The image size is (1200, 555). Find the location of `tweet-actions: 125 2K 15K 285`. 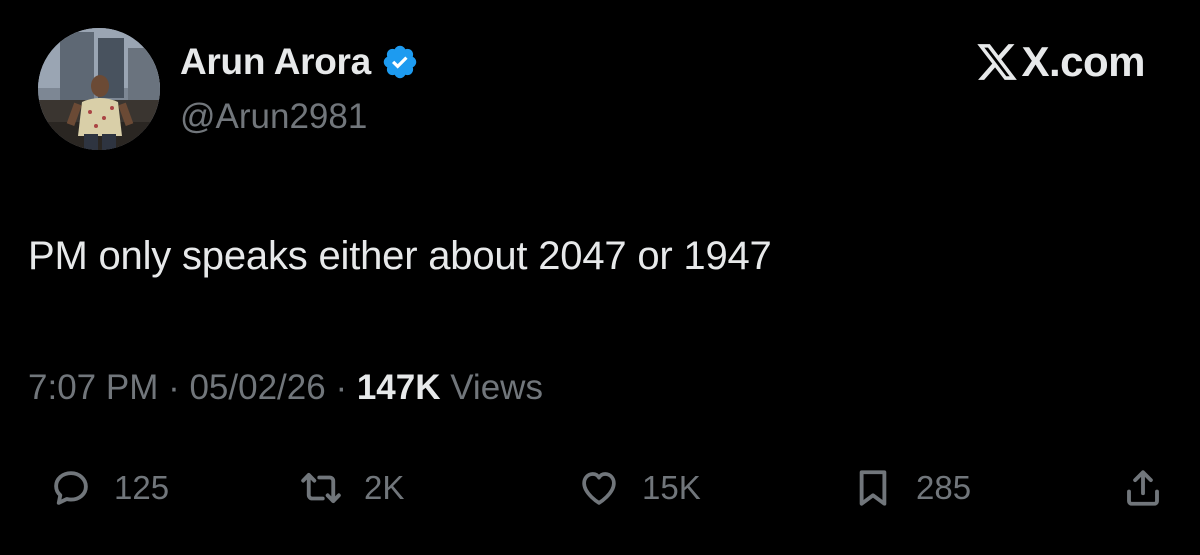

tweet-actions: 125 2K 15K 285 is located at coordinates (600, 488).